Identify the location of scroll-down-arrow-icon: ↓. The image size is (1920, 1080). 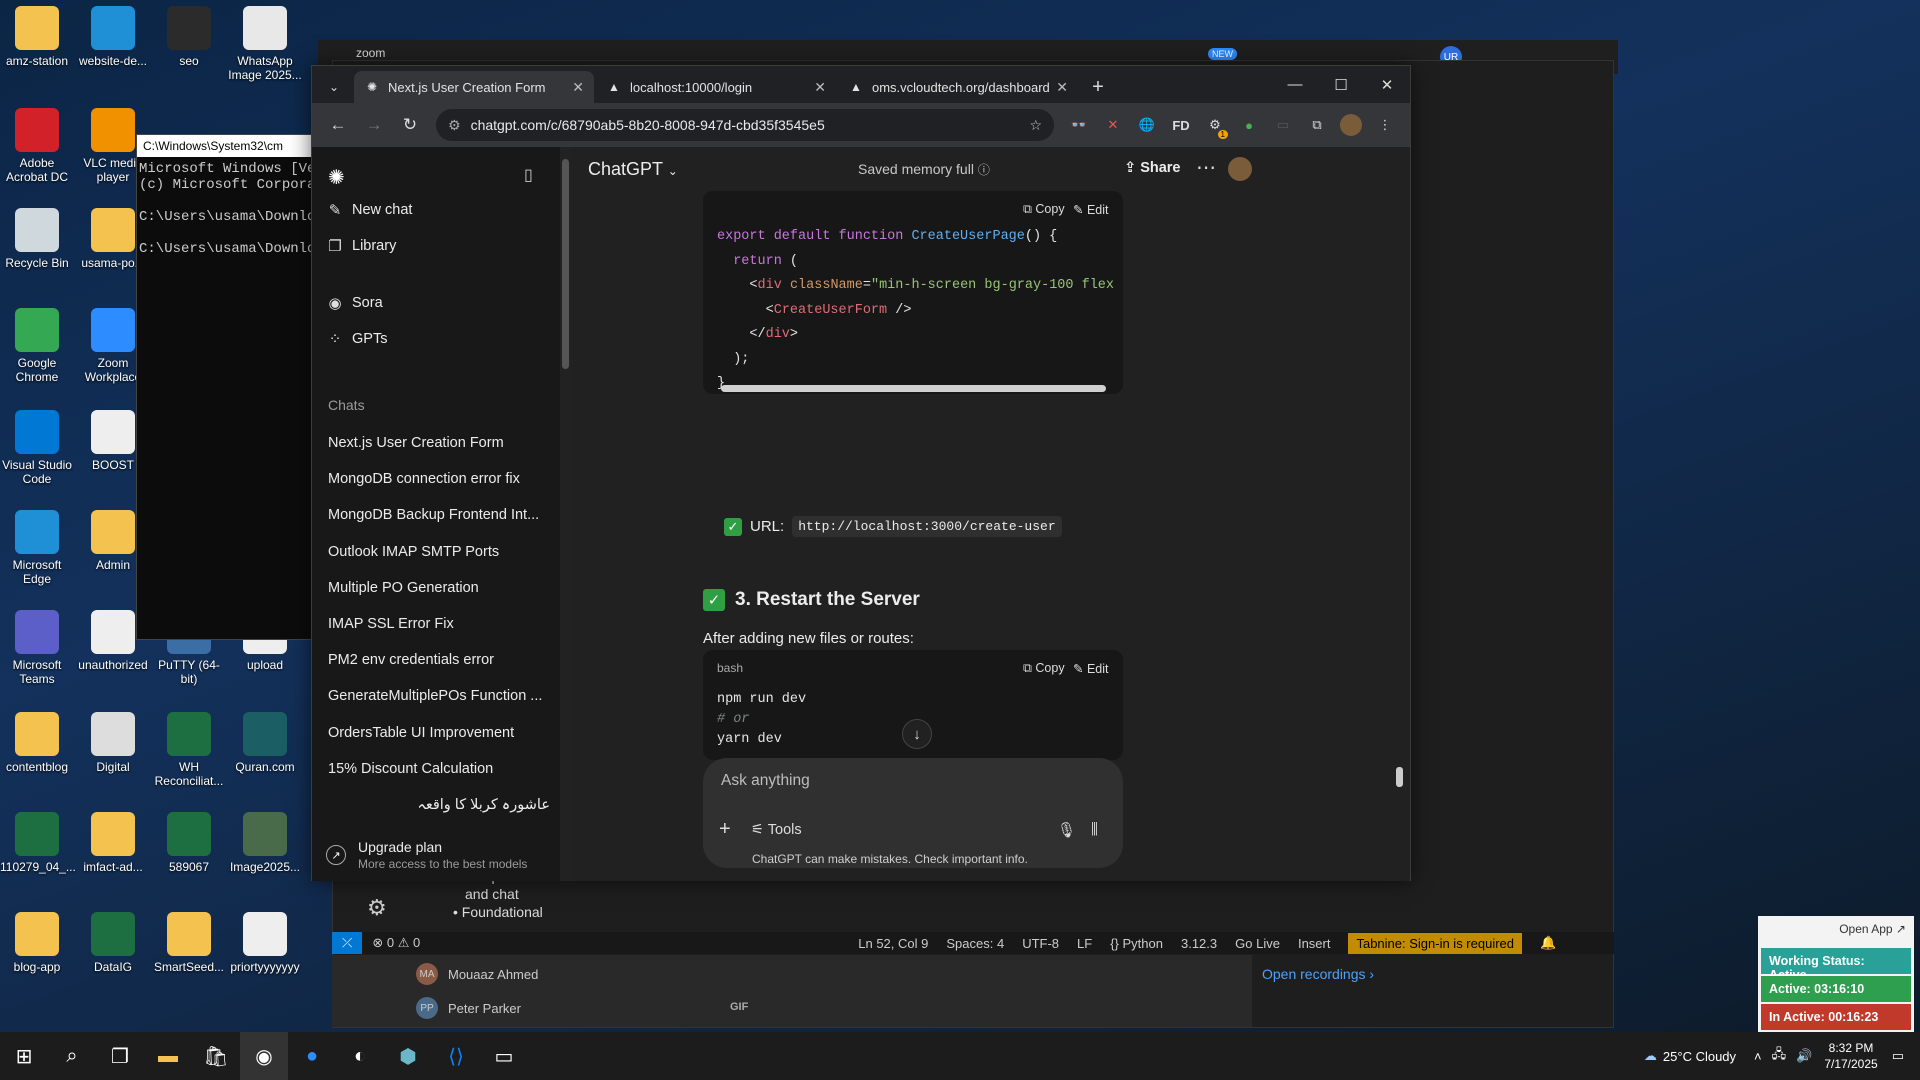
(917, 734).